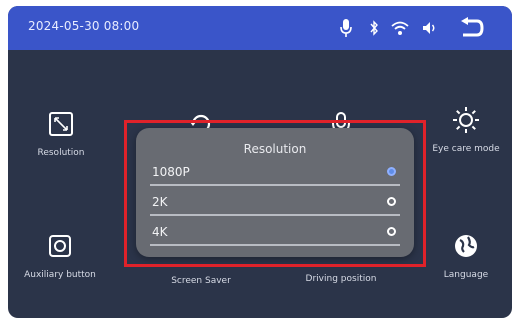  What do you see at coordinates (60, 246) in the screenshot?
I see `auxiliary-button-icon` at bounding box center [60, 246].